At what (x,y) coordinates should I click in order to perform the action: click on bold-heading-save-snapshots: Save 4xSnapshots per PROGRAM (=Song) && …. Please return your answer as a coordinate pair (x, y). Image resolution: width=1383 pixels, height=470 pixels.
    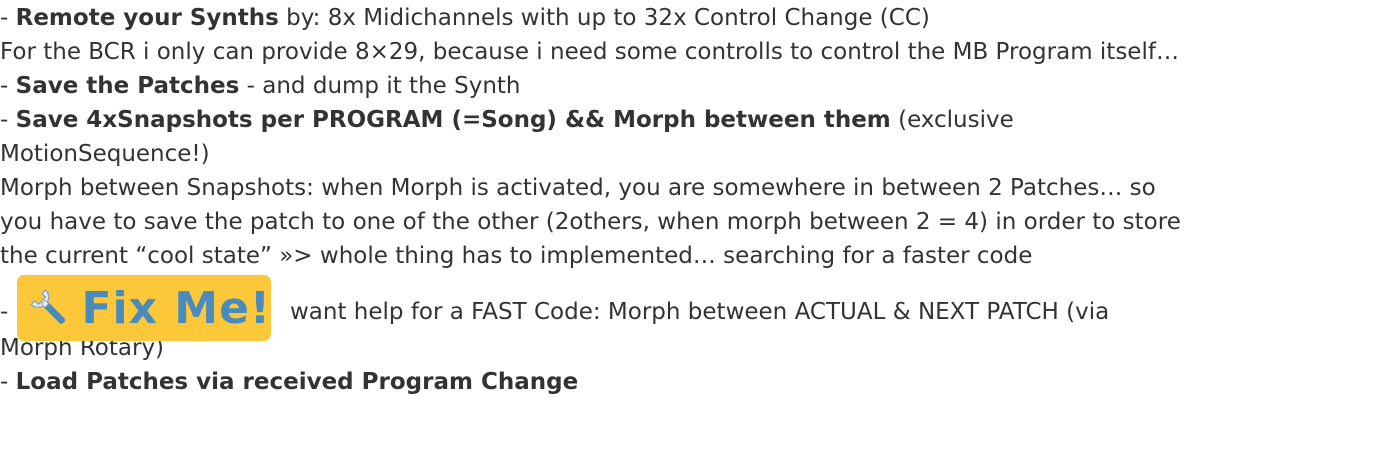
    Looking at the image, I should click on (453, 120).